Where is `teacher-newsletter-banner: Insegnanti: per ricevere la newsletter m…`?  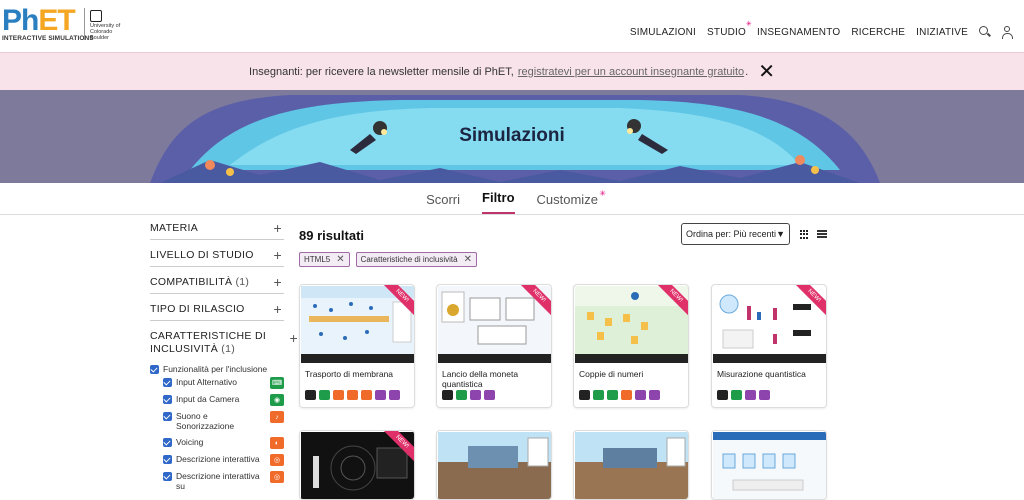
teacher-newsletter-banner: Insegnanti: per ricevere la newsletter m… is located at coordinates (512, 71).